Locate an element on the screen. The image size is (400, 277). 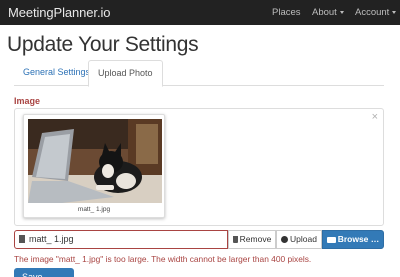
upload-button-label: Upload is located at coordinates (303, 239).